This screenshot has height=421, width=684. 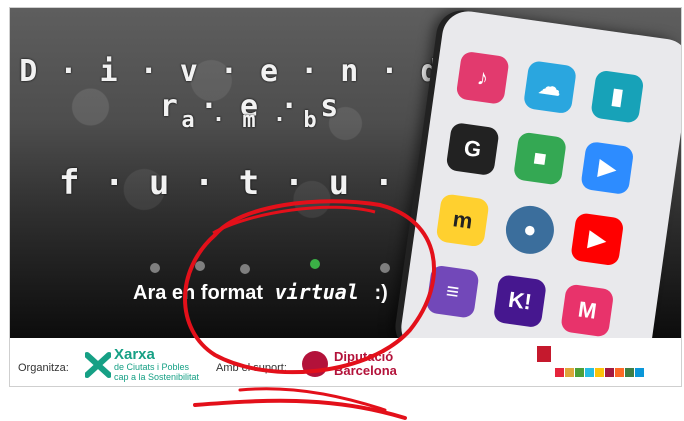 What do you see at coordinates (597, 239) in the screenshot?
I see `youtube-icon: ▶` at bounding box center [597, 239].